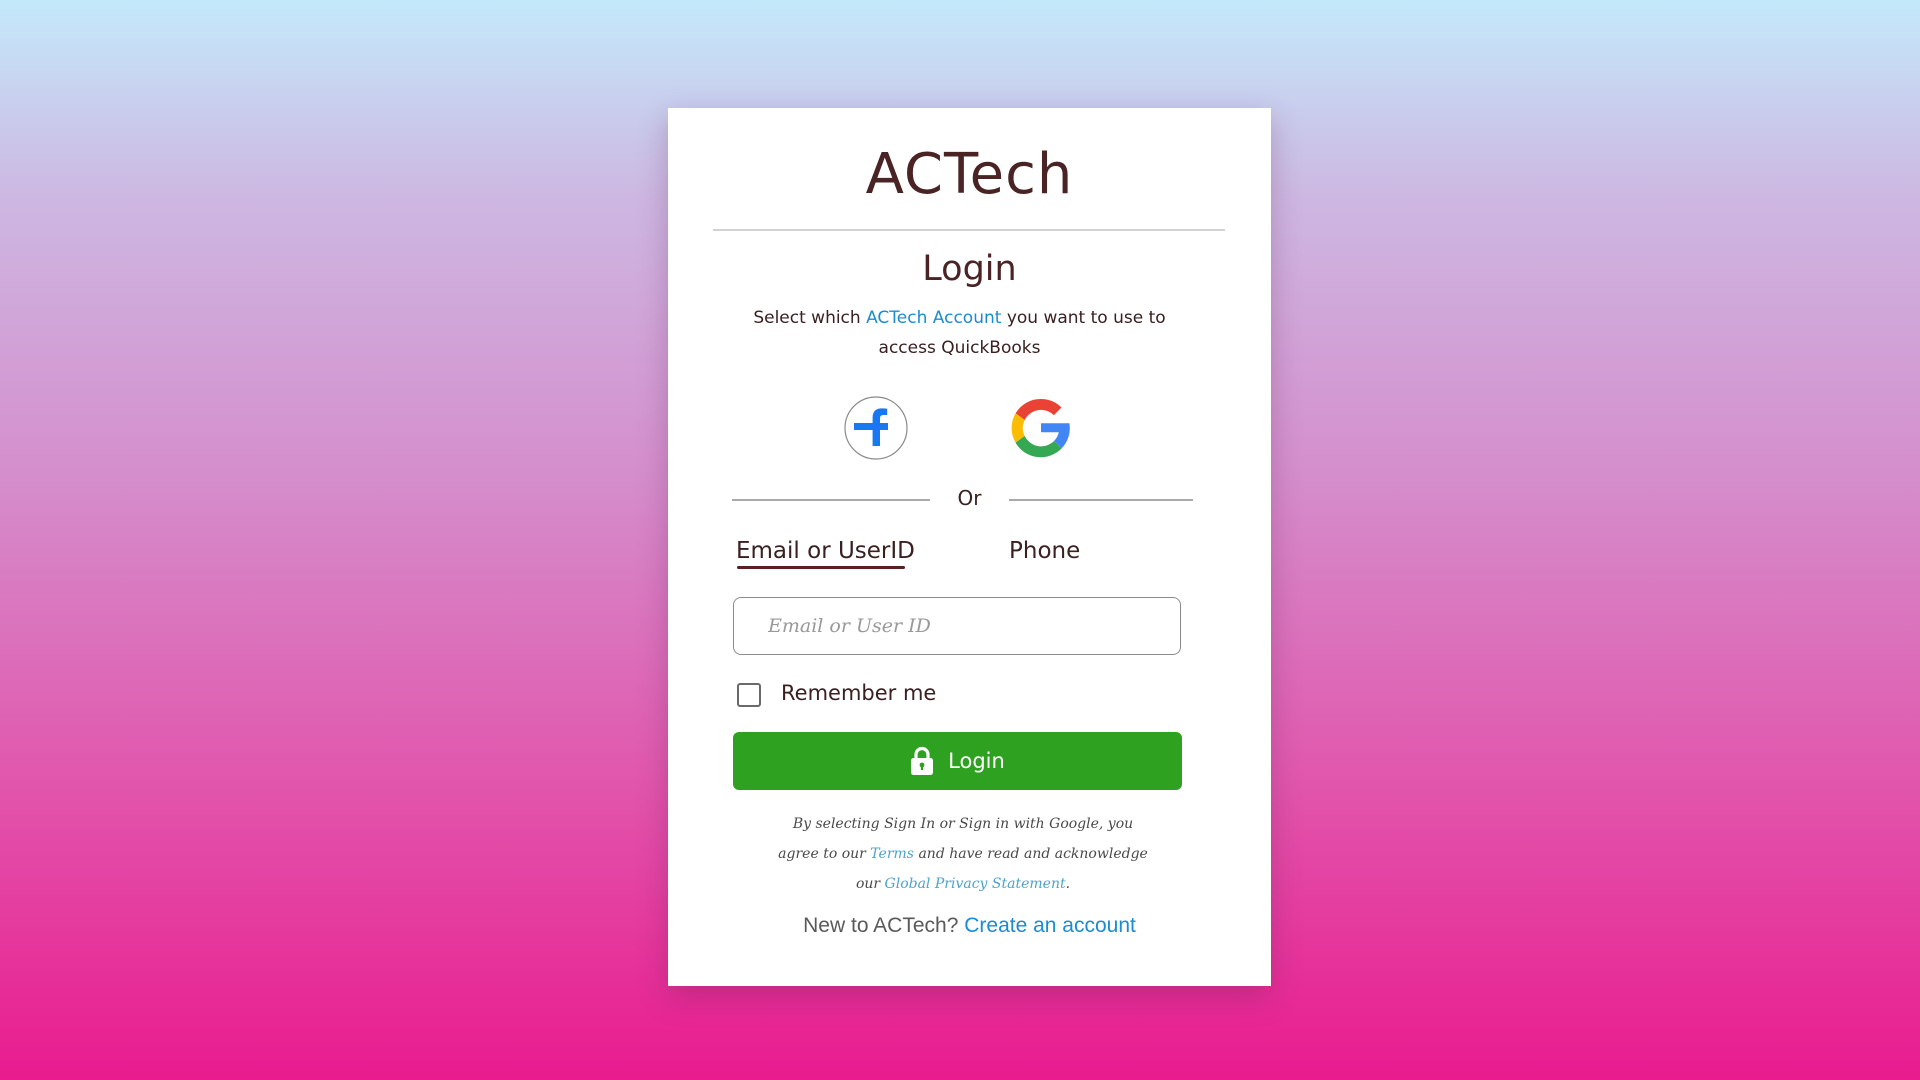 The width and height of the screenshot is (1920, 1080). I want to click on login-heading: Login, so click(969, 269).